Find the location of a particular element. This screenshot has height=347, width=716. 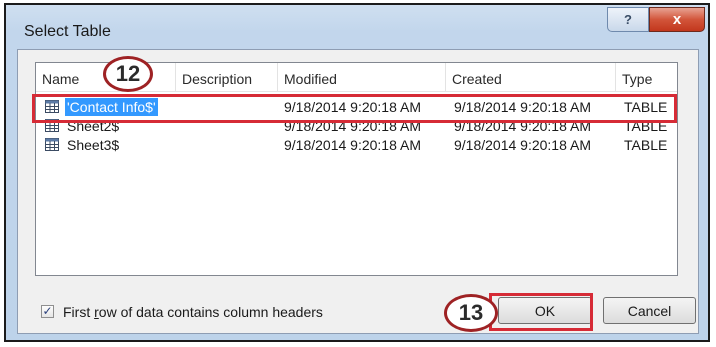

table-type: TABLE is located at coordinates (646, 145).